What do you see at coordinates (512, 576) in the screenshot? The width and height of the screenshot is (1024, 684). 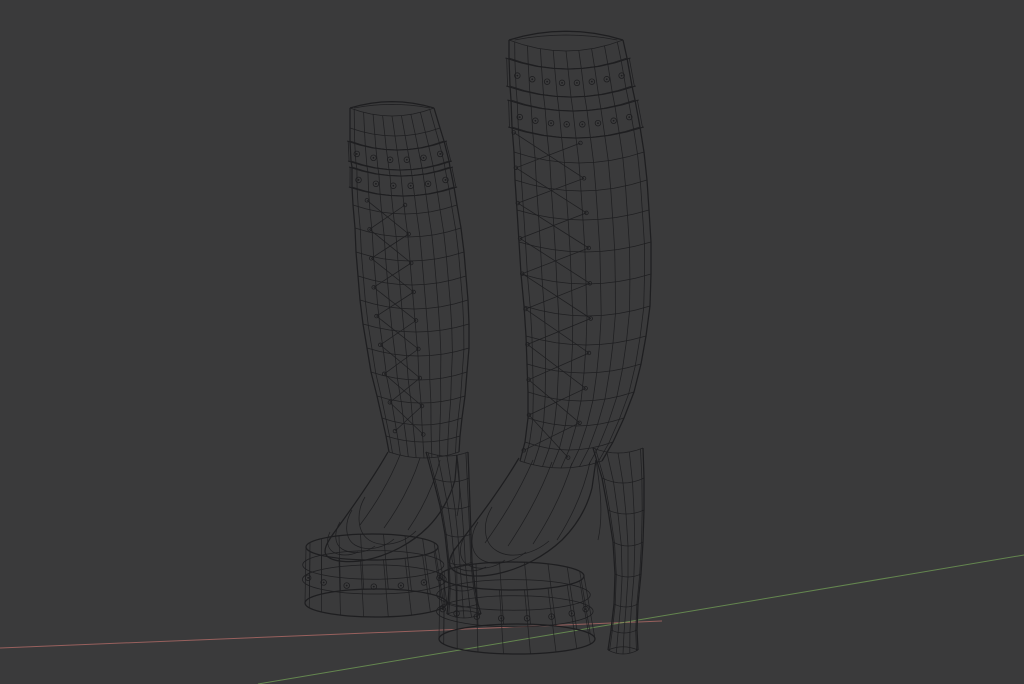 I see `platform-top-edge` at bounding box center [512, 576].